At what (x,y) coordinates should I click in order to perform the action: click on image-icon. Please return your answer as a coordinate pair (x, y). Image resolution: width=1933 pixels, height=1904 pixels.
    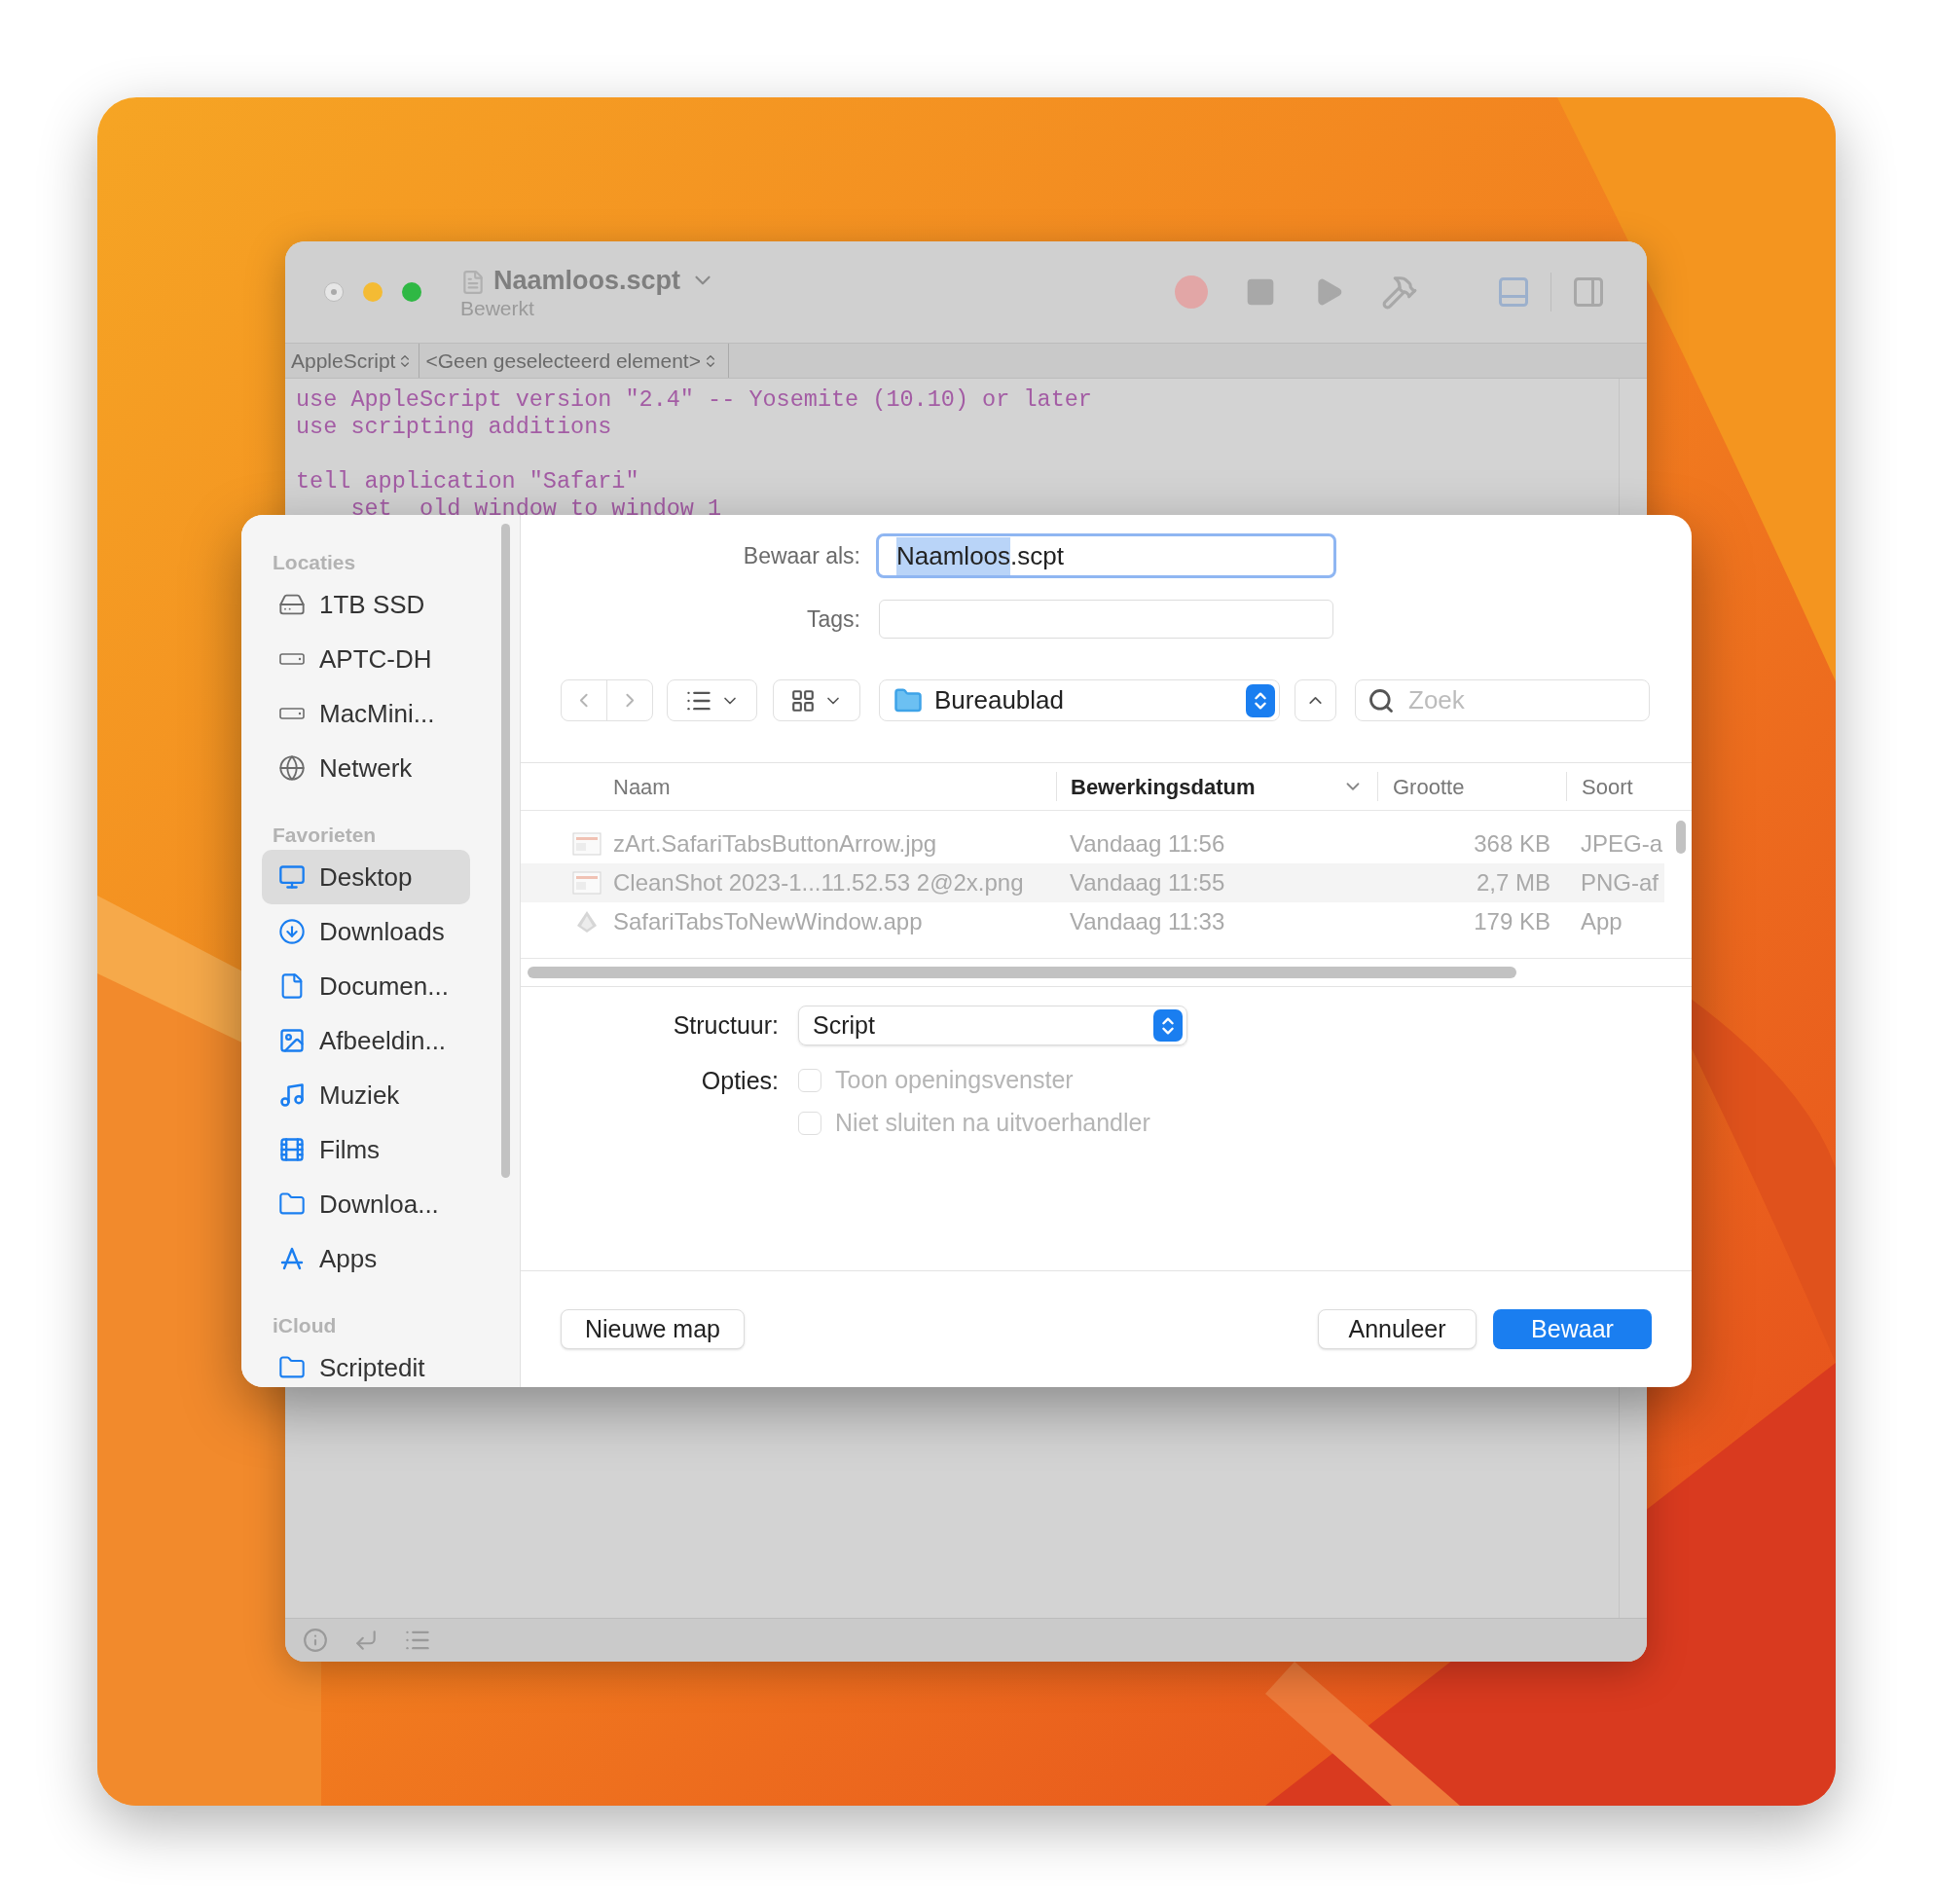
    Looking at the image, I should click on (292, 1040).